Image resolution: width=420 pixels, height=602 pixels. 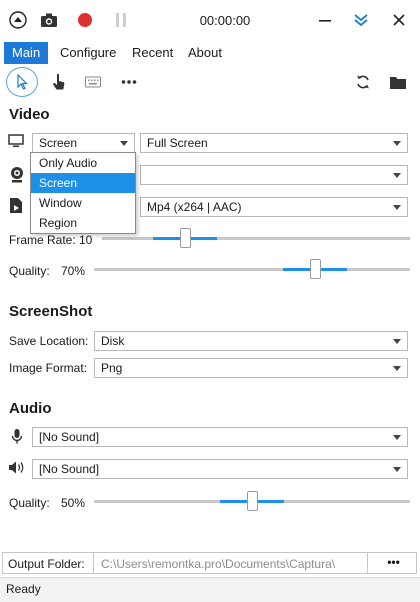 I want to click on save-location-label: Save Location:, so click(x=49, y=341).